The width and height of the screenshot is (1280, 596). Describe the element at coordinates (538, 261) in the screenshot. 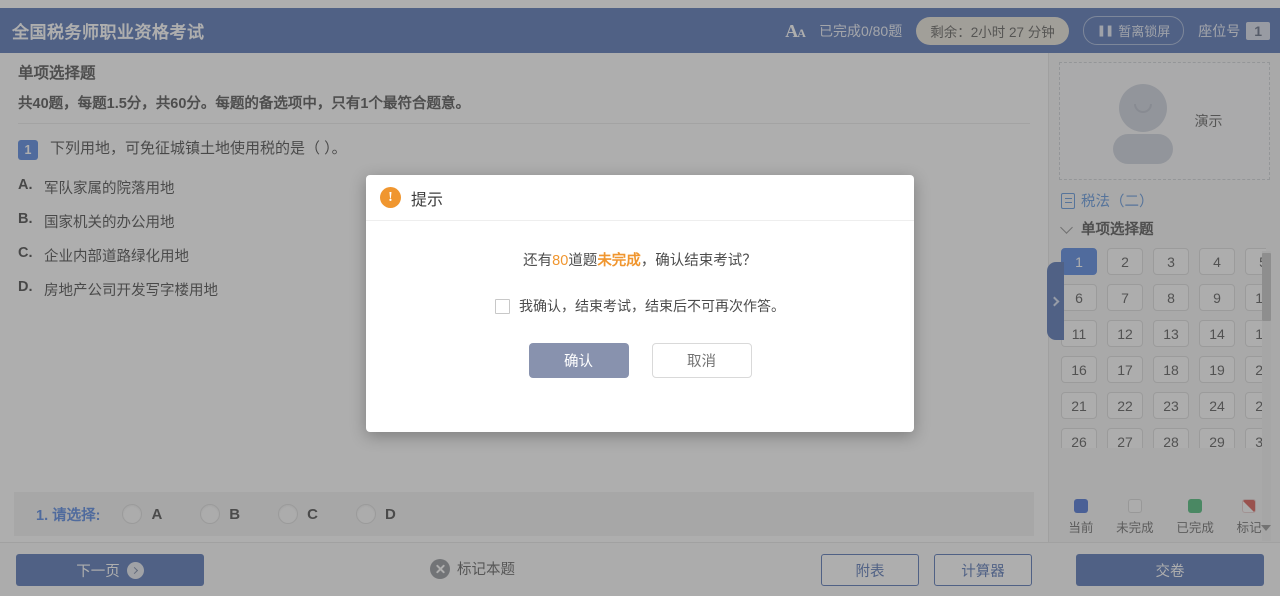

I see `dialog-message-prefix: 还有` at that location.